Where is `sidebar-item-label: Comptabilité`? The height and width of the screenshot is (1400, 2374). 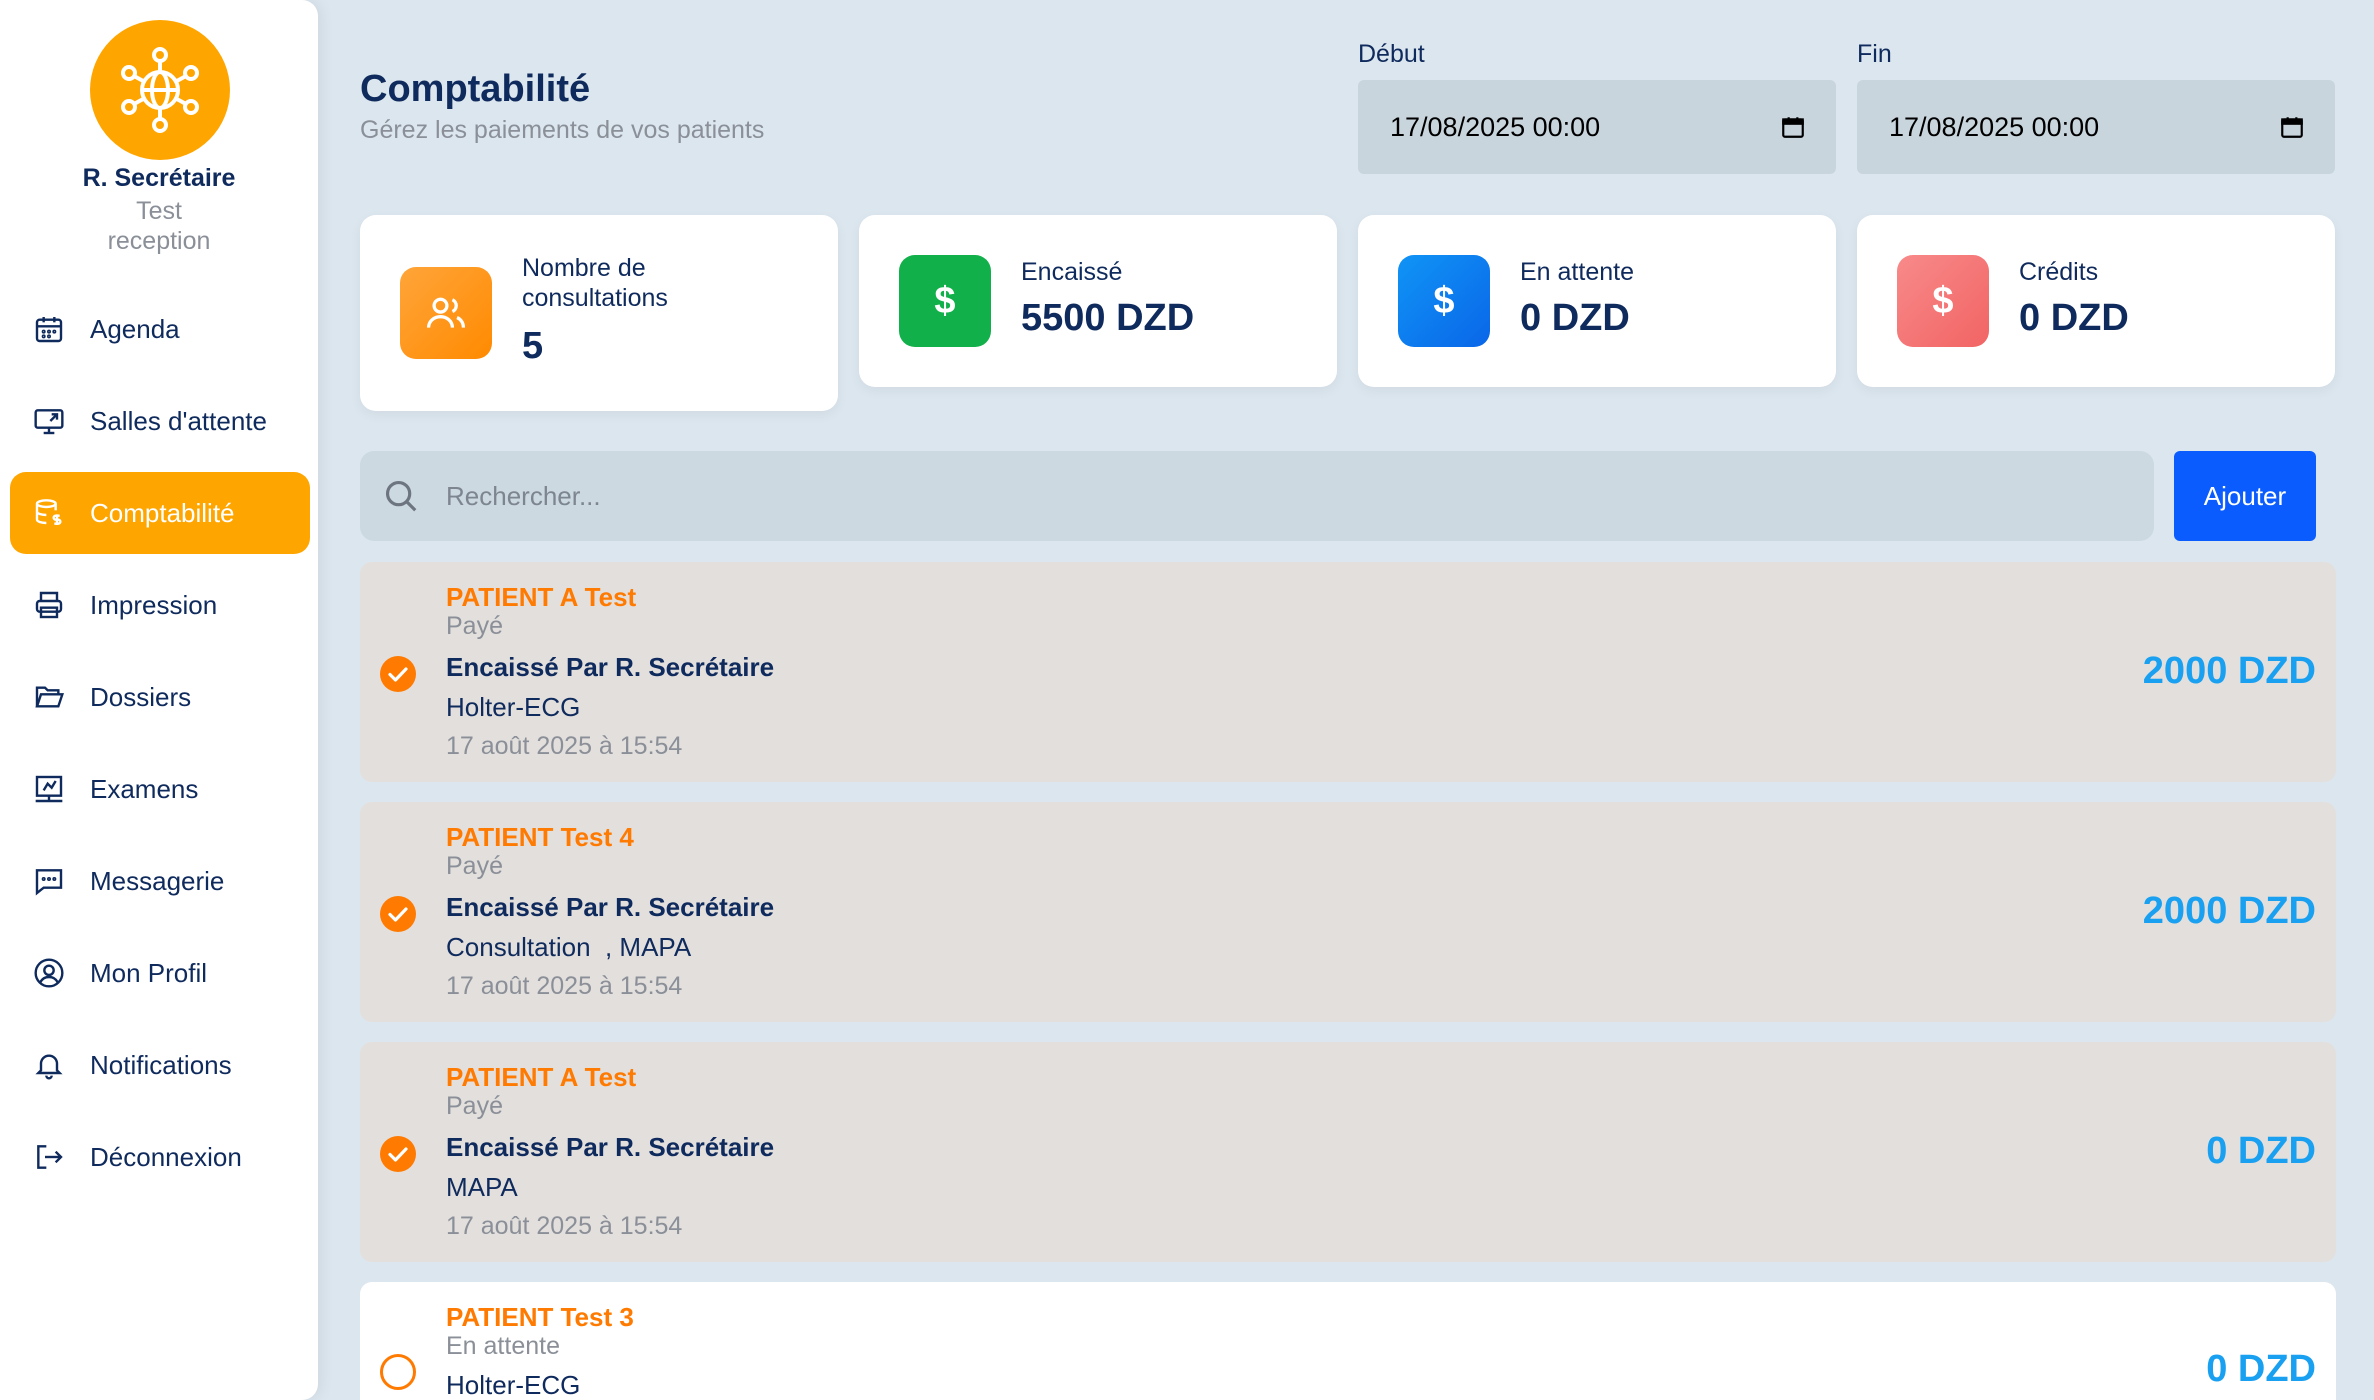
sidebar-item-label: Comptabilité is located at coordinates (162, 512).